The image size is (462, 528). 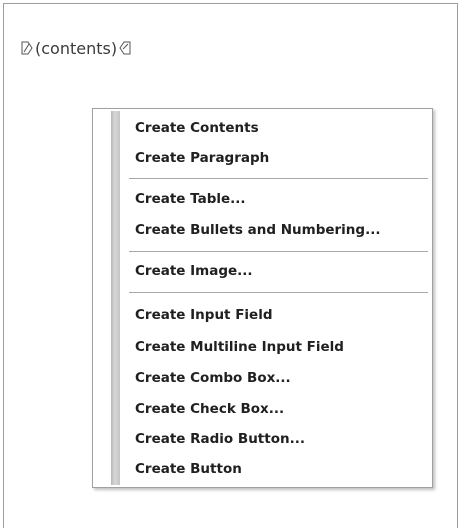 I want to click on contents-tag-text: (contents), so click(x=76, y=48).